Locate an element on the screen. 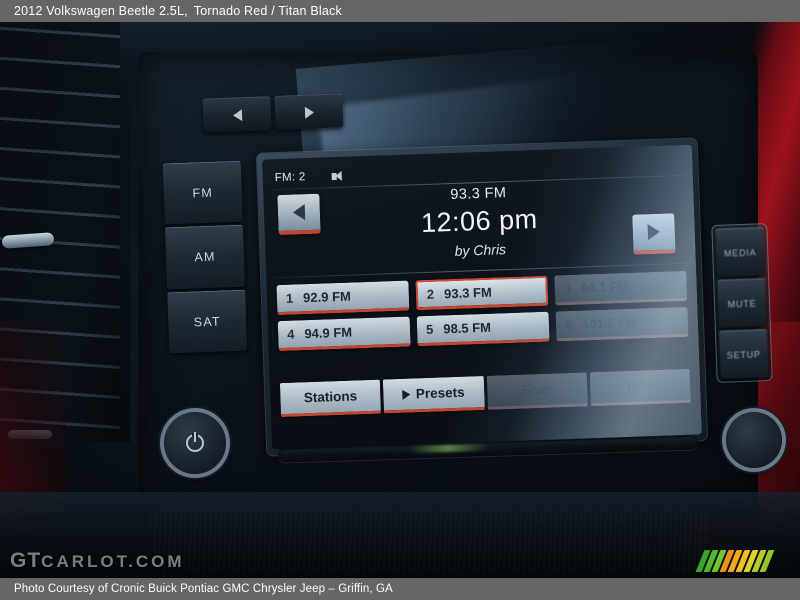 This screenshot has width=800, height=600. band-preset-label: FM: 2 is located at coordinates (290, 178).